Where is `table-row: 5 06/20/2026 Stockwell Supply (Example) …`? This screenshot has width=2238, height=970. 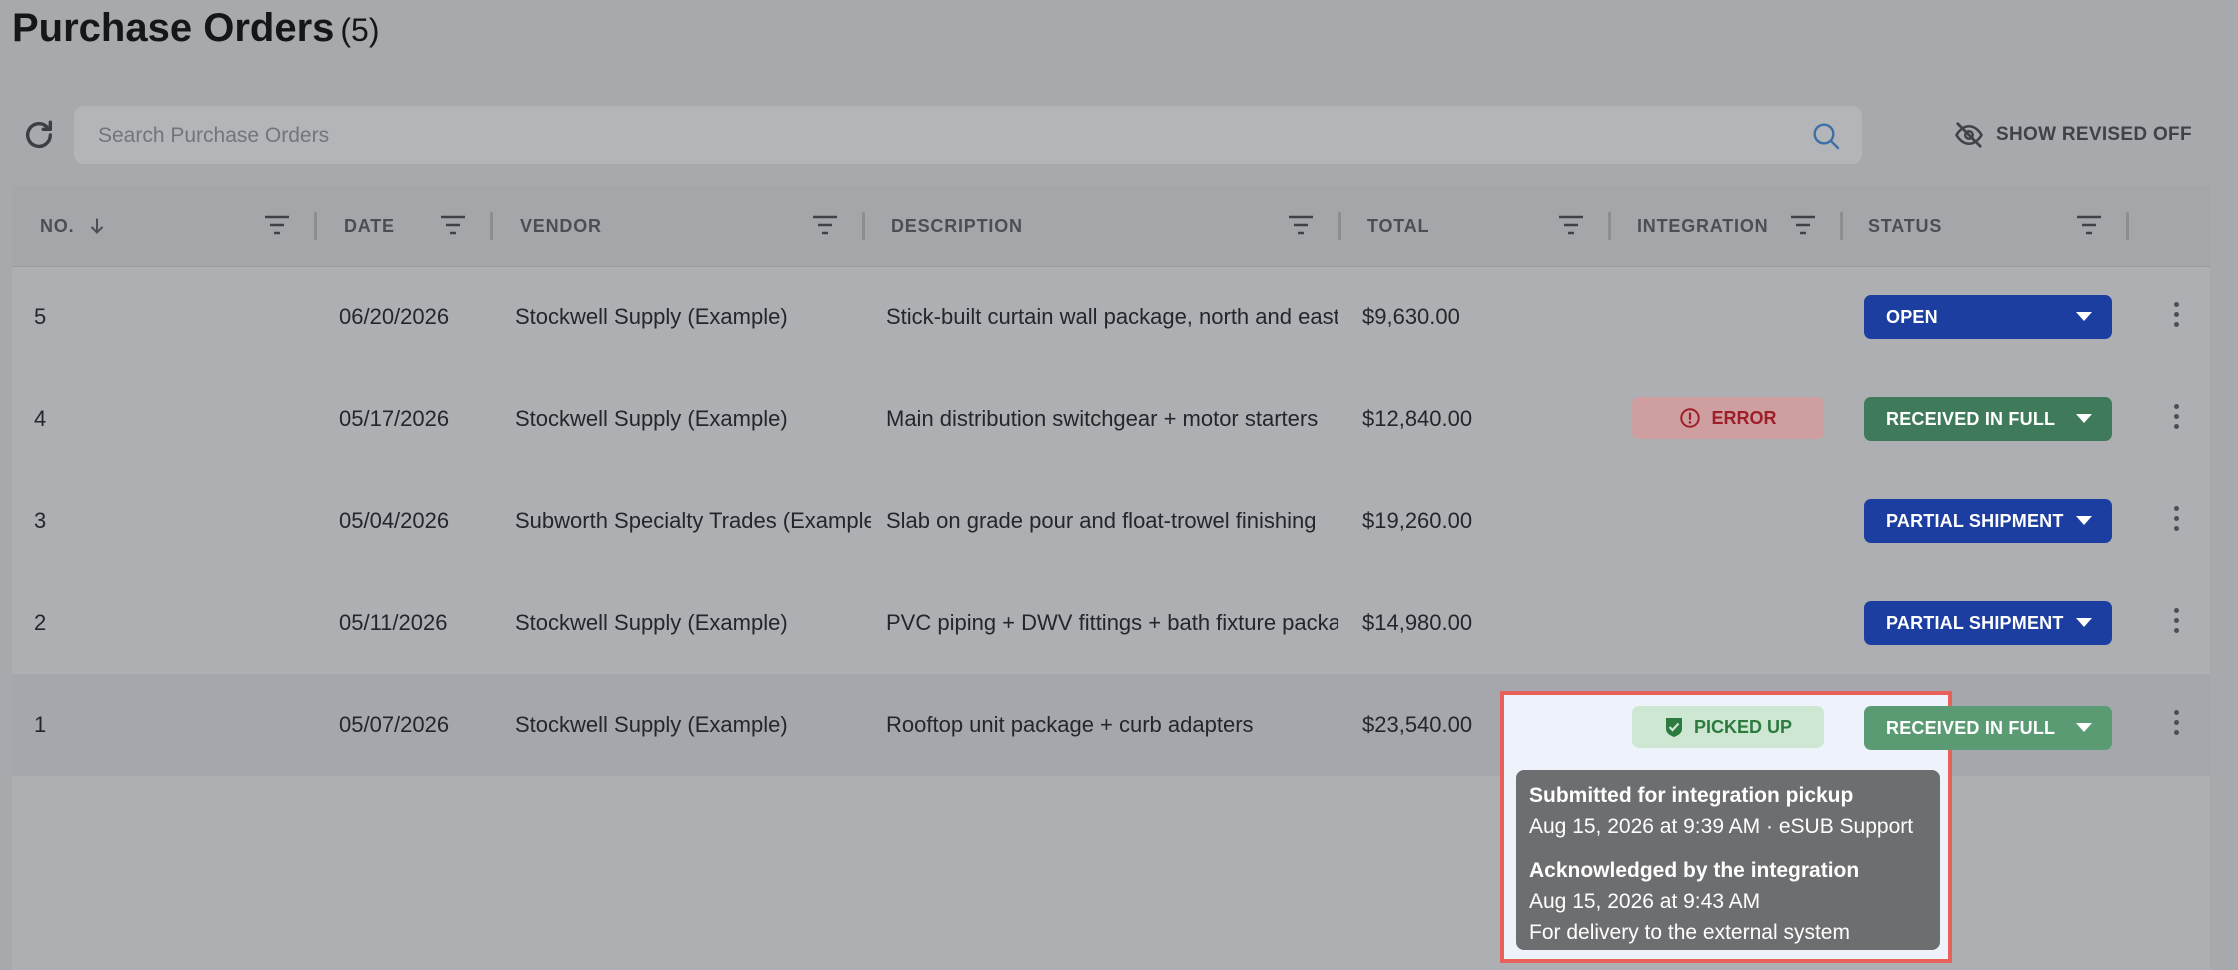 table-row: 5 06/20/2026 Stockwell Supply (Example) … is located at coordinates (1111, 317).